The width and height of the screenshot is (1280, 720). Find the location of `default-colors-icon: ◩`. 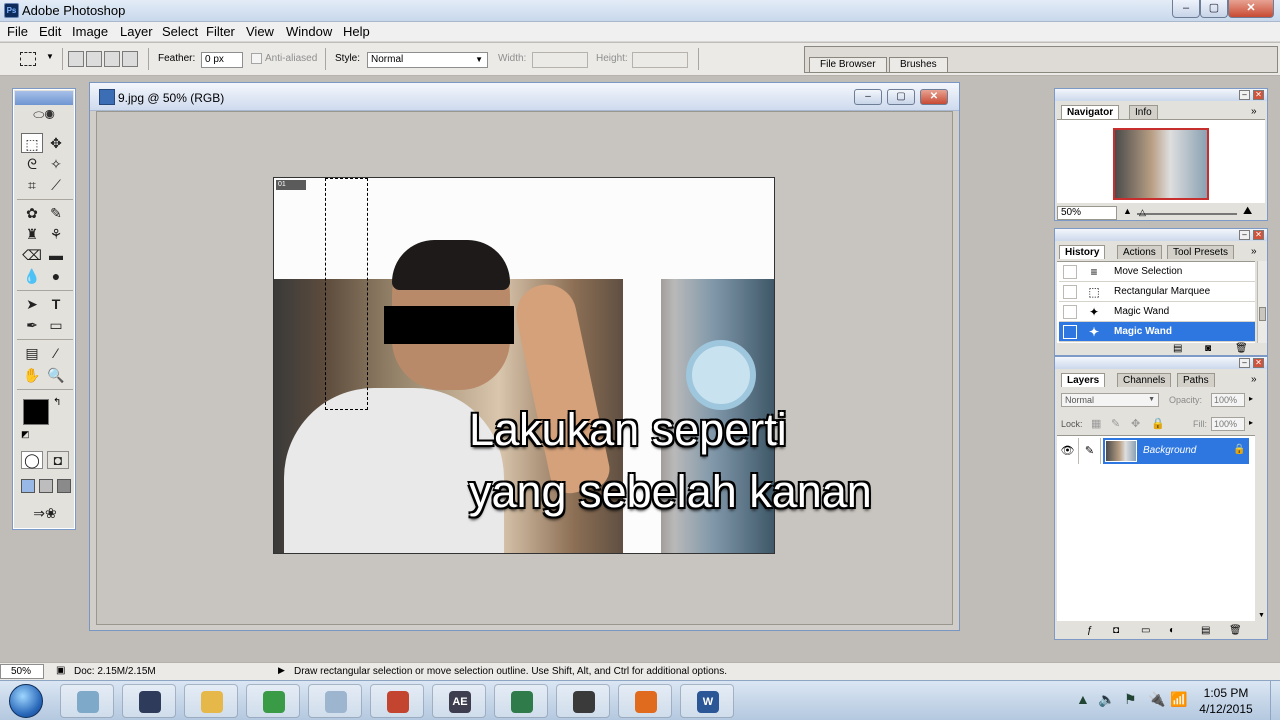

default-colors-icon: ◩ is located at coordinates (25, 434).